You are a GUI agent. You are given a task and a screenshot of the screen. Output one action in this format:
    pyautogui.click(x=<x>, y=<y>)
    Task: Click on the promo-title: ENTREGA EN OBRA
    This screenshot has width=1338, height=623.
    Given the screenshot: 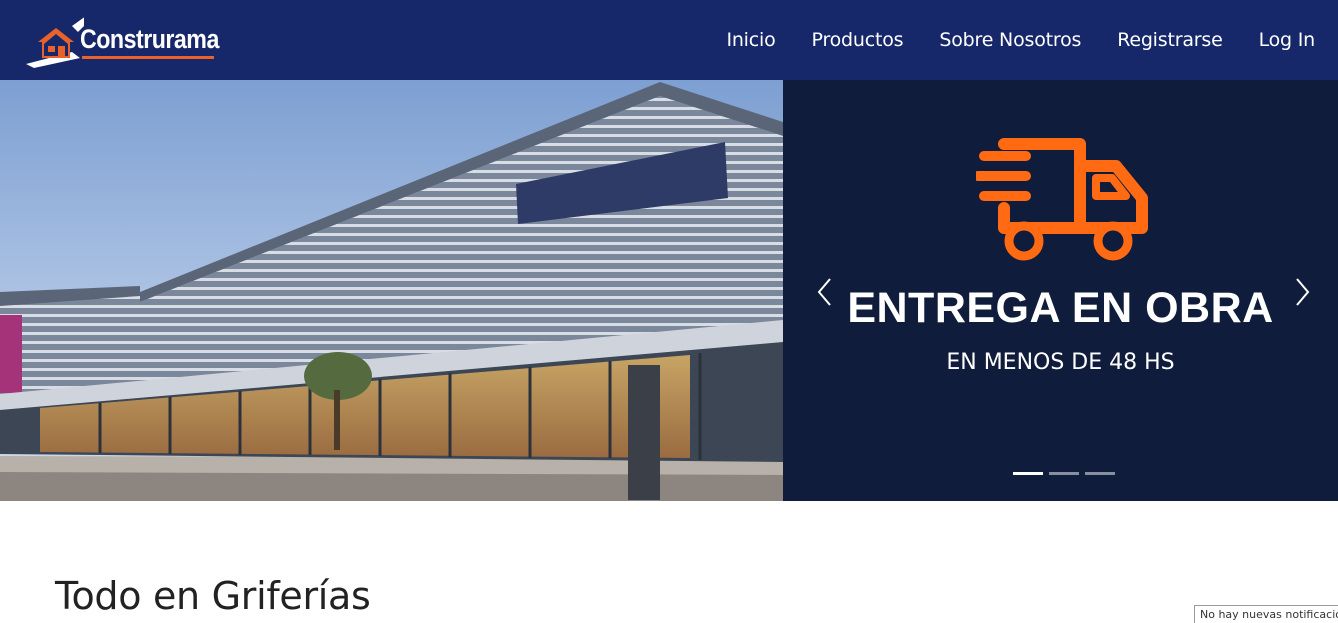 What is the action you would take?
    pyautogui.click(x=1060, y=308)
    